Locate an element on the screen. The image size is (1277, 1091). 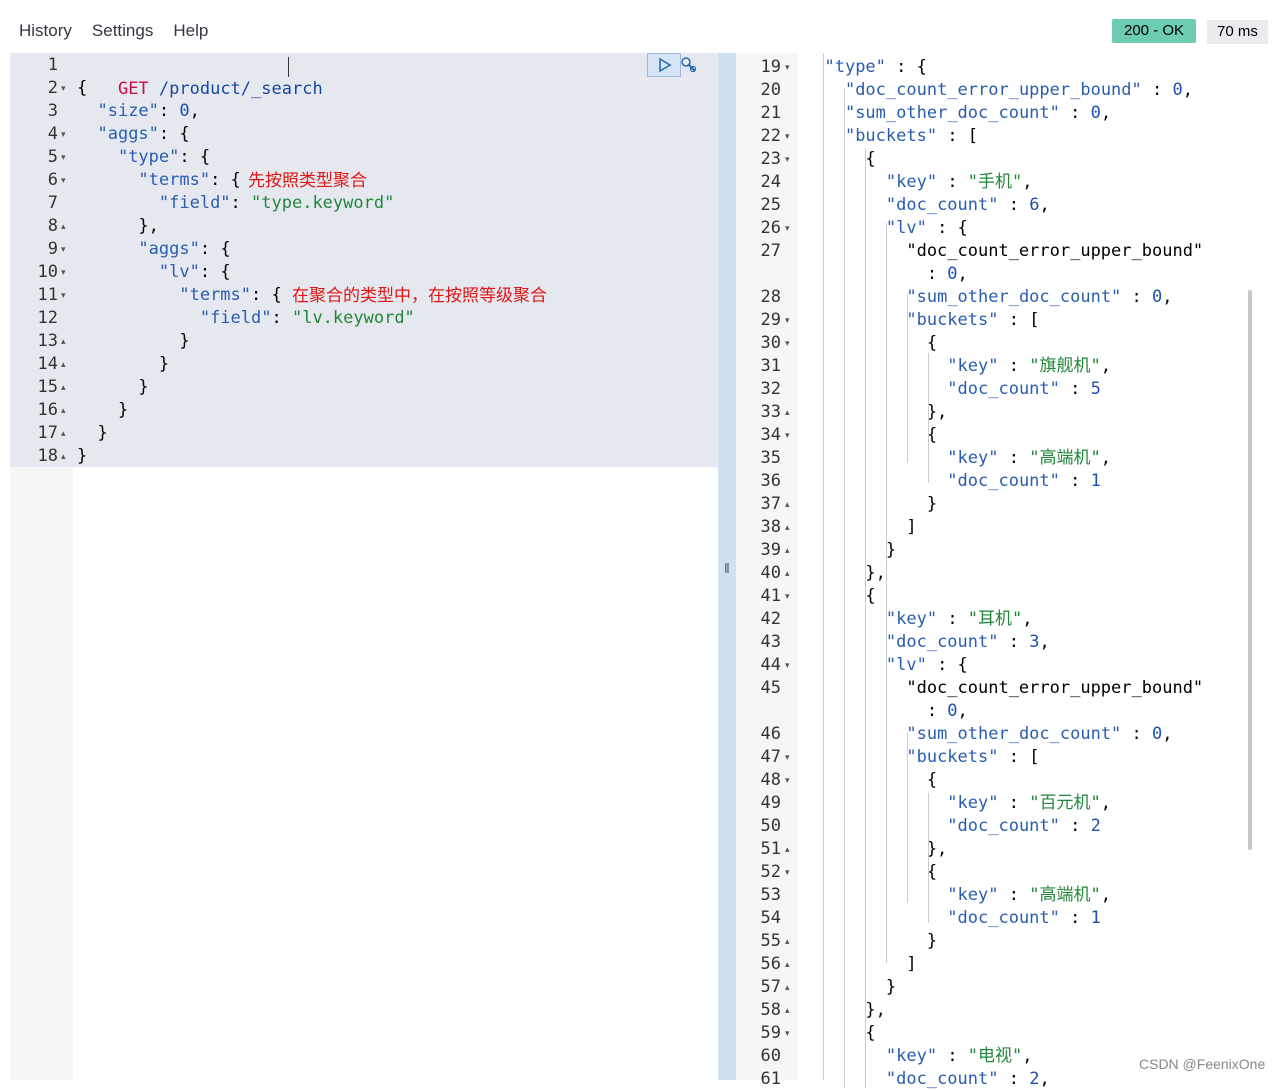
line-number: 54 is located at coordinates (770, 918).